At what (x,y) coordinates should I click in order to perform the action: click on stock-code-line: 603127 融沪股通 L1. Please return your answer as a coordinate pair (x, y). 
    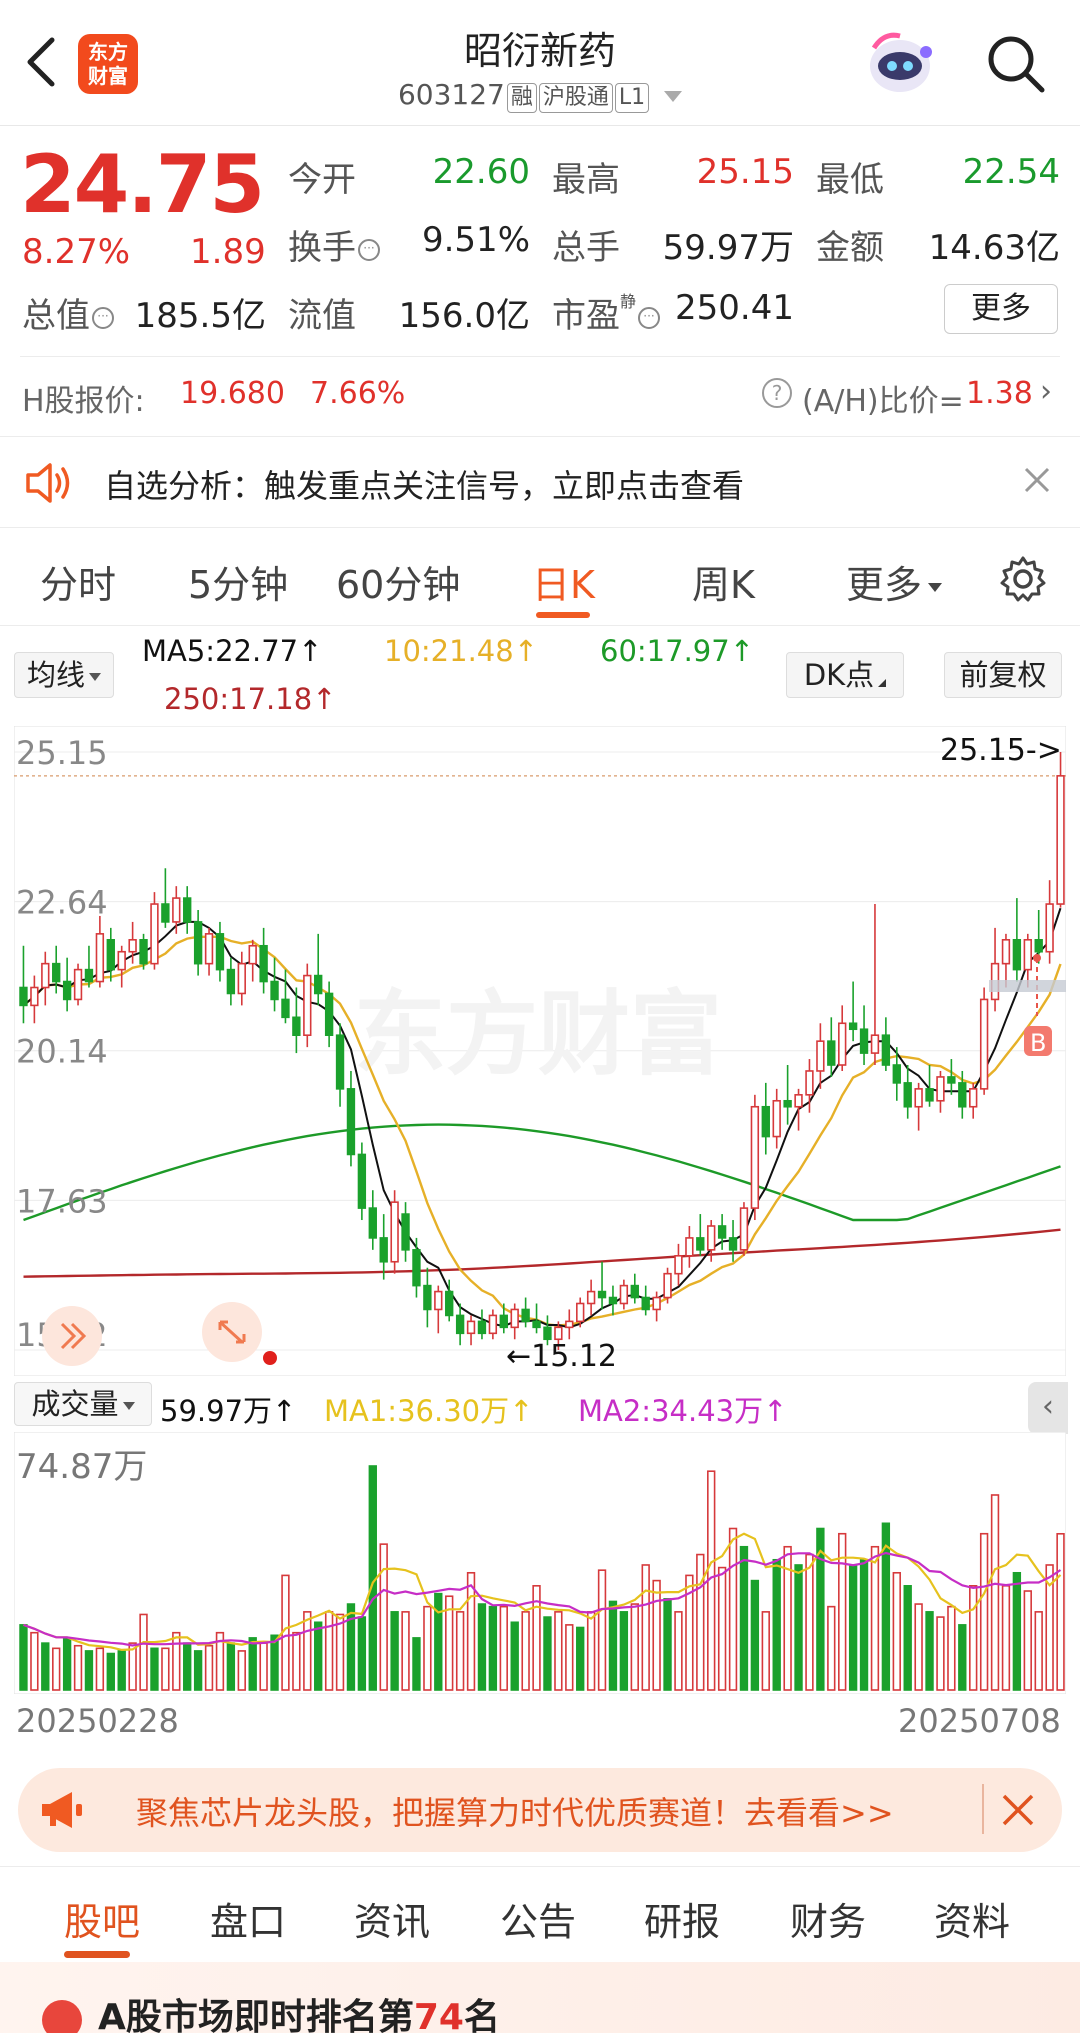
    Looking at the image, I should click on (540, 95).